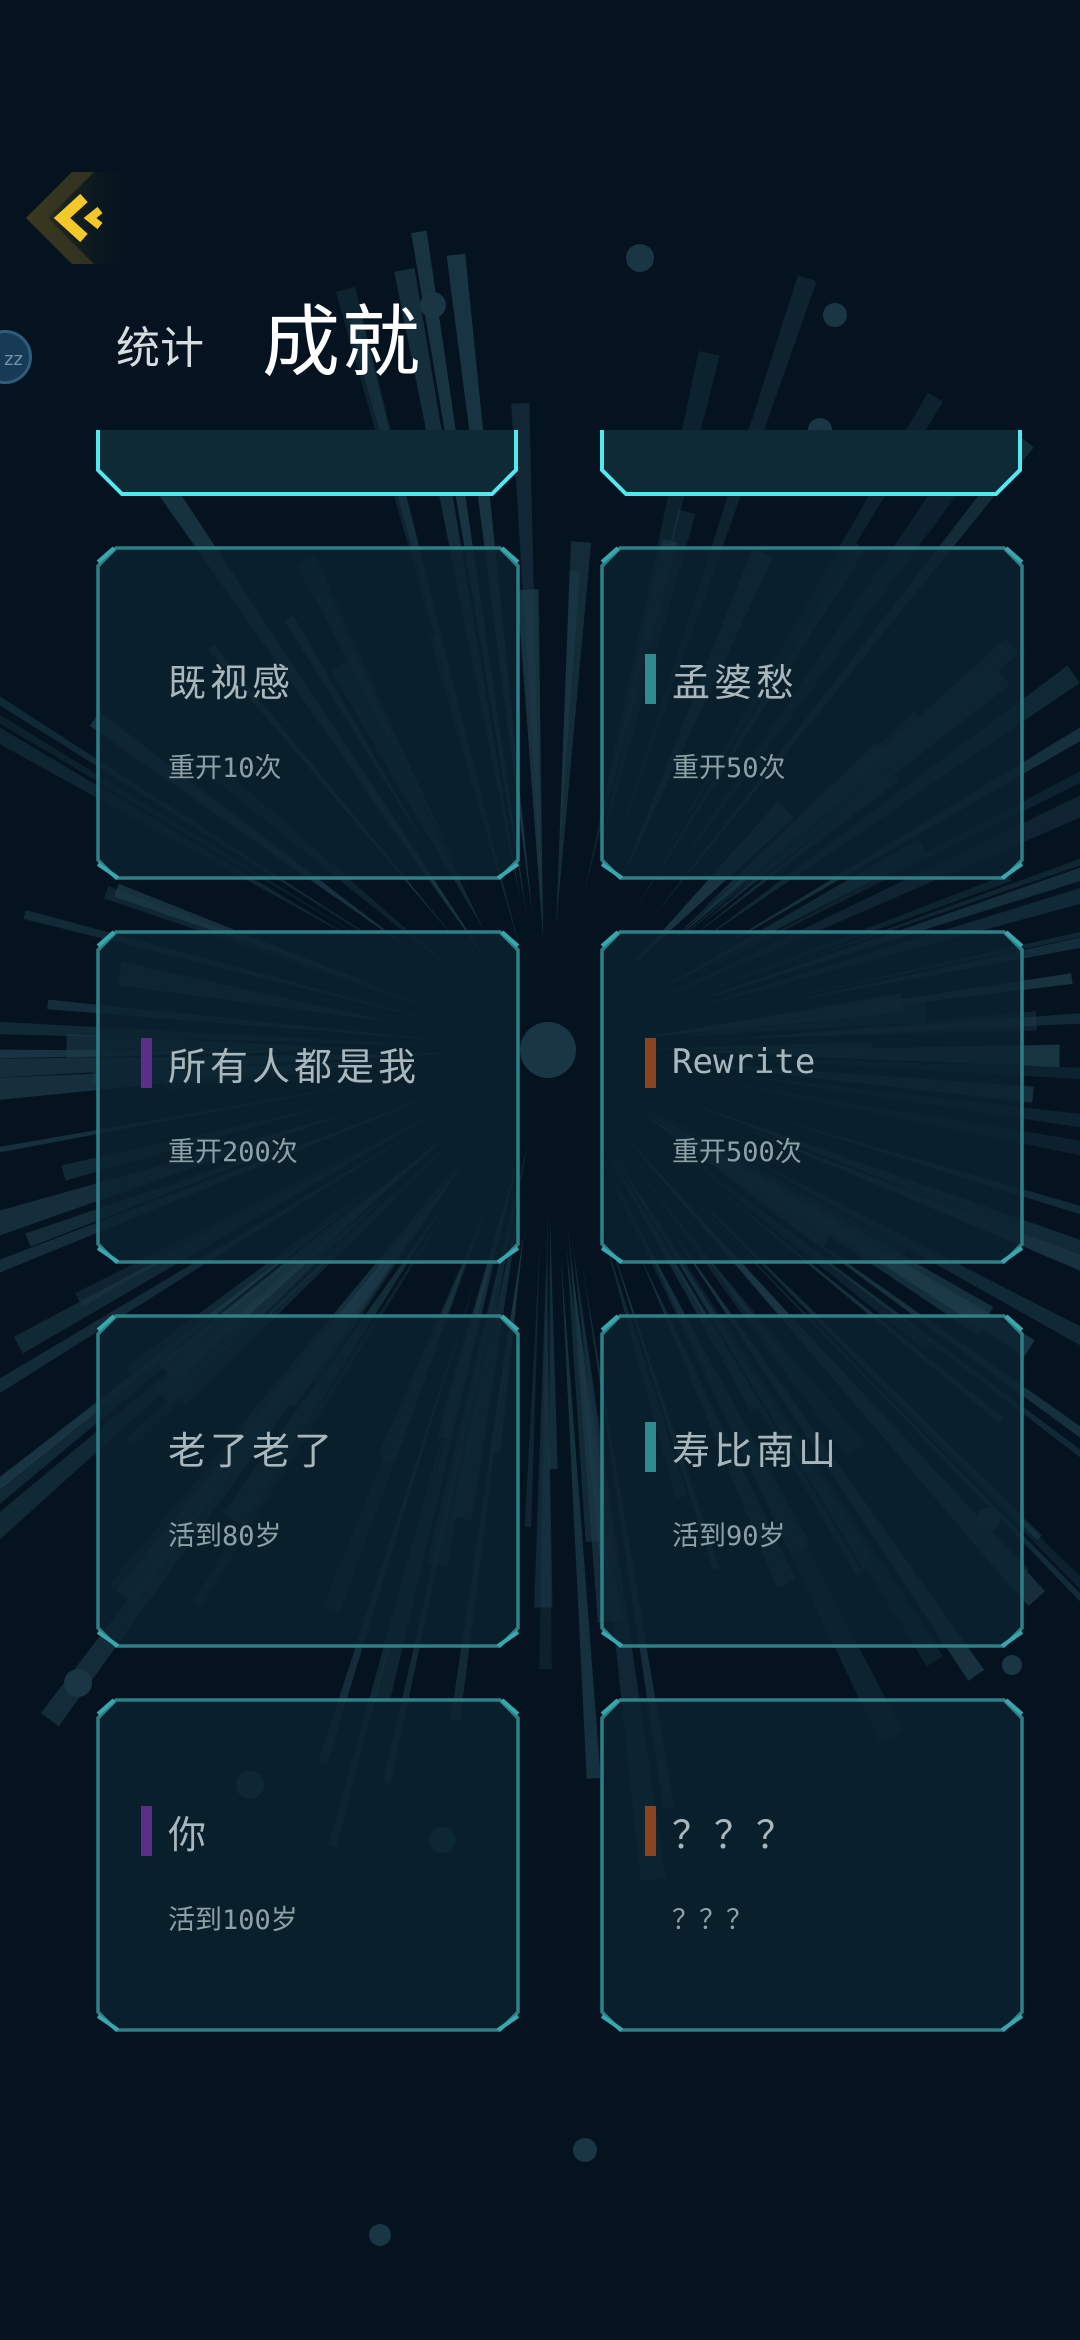  I want to click on achievement-description: 活到100岁, so click(233, 1920).